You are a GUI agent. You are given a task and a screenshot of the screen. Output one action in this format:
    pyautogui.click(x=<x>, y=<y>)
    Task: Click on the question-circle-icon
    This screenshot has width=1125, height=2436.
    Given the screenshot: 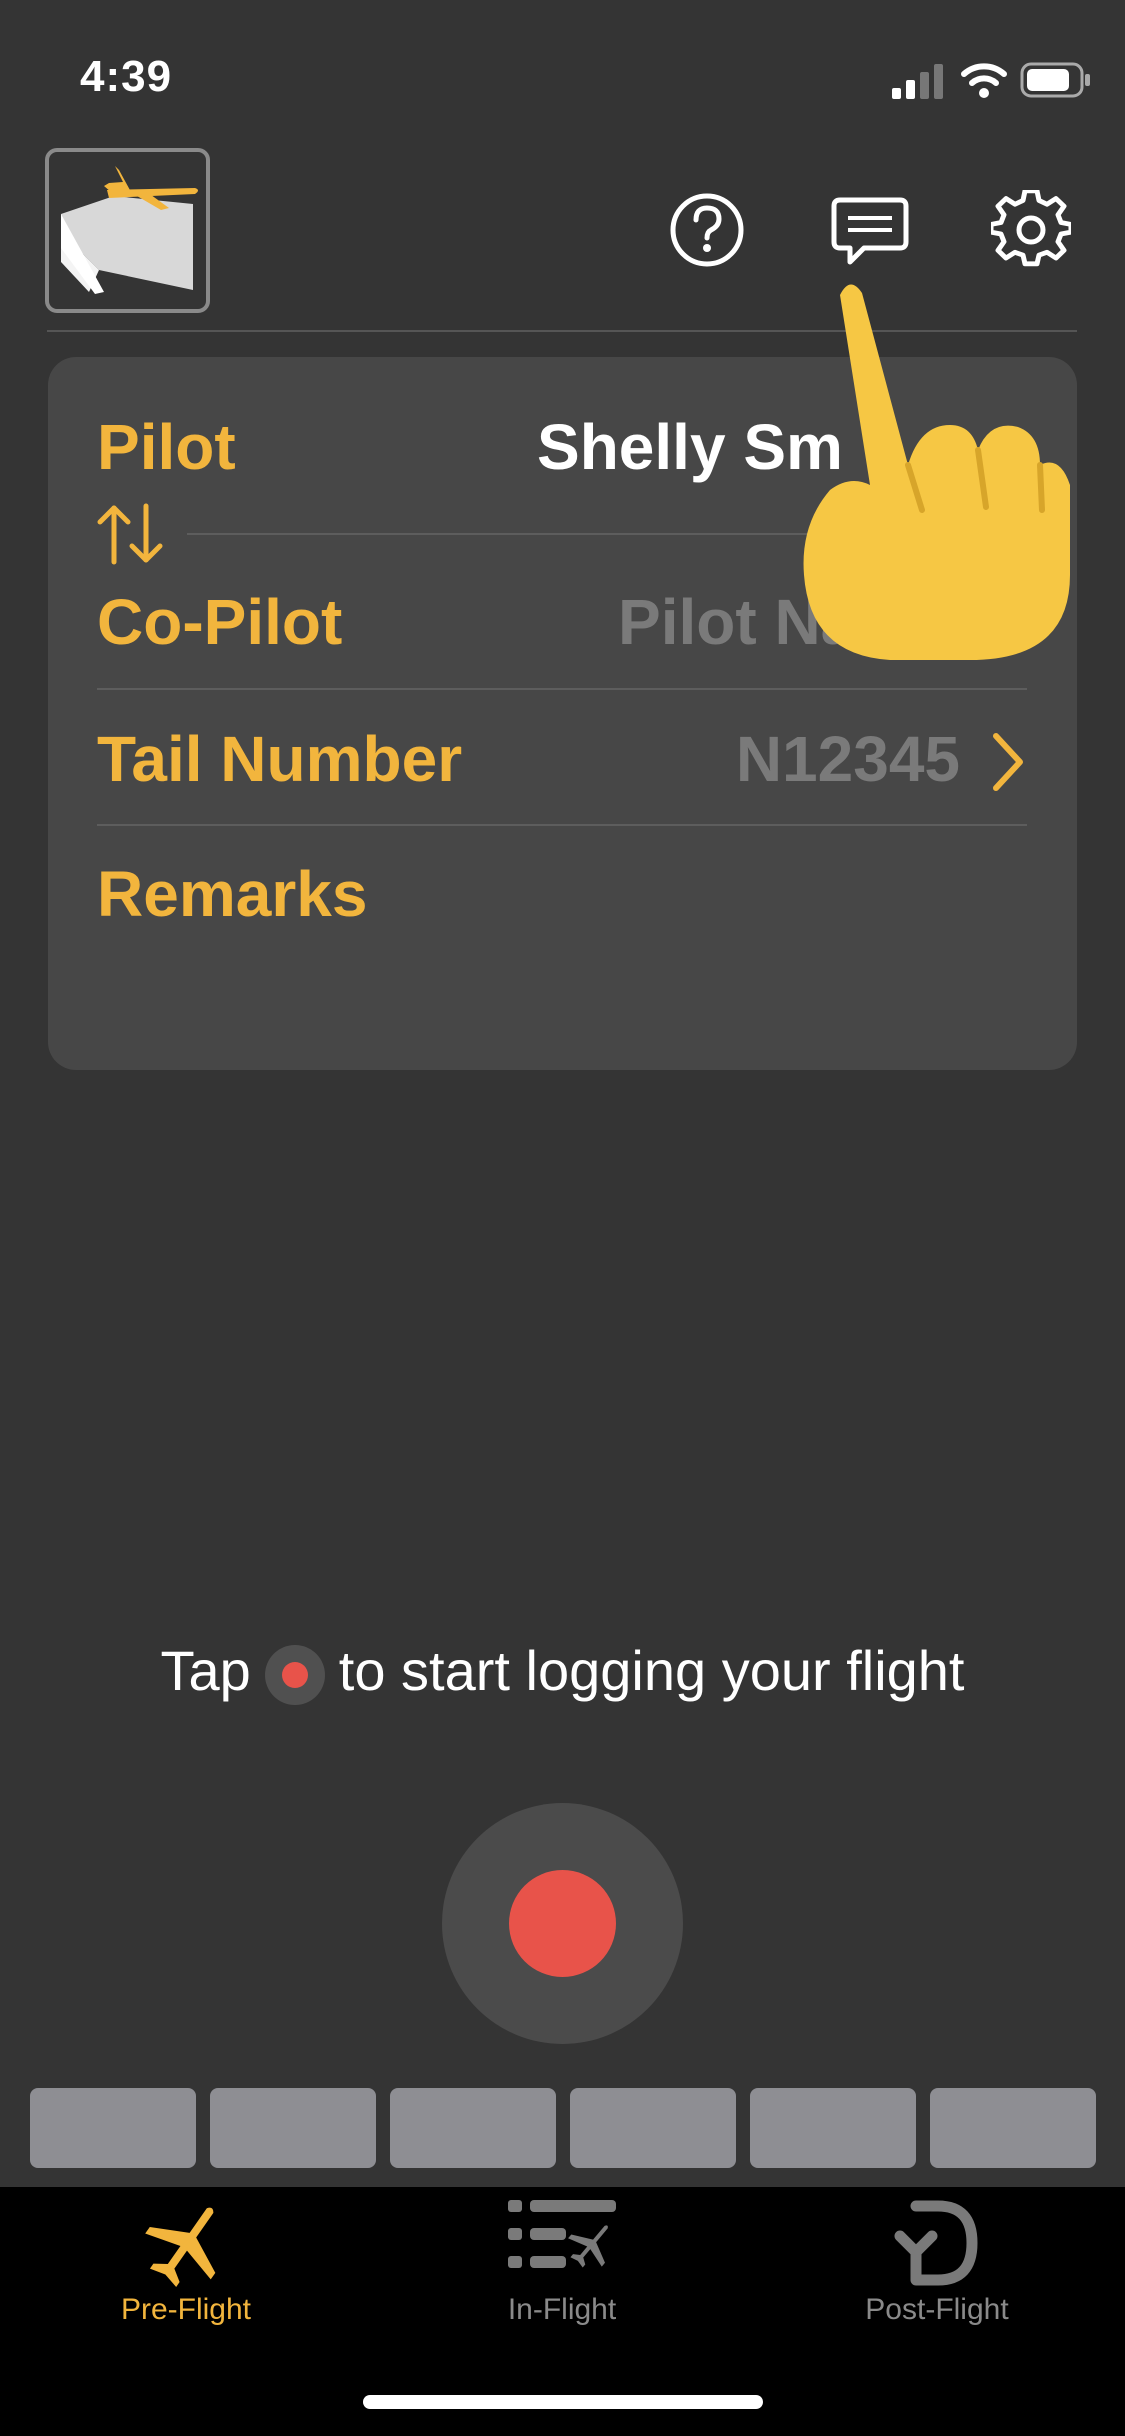 What is the action you would take?
    pyautogui.click(x=707, y=230)
    